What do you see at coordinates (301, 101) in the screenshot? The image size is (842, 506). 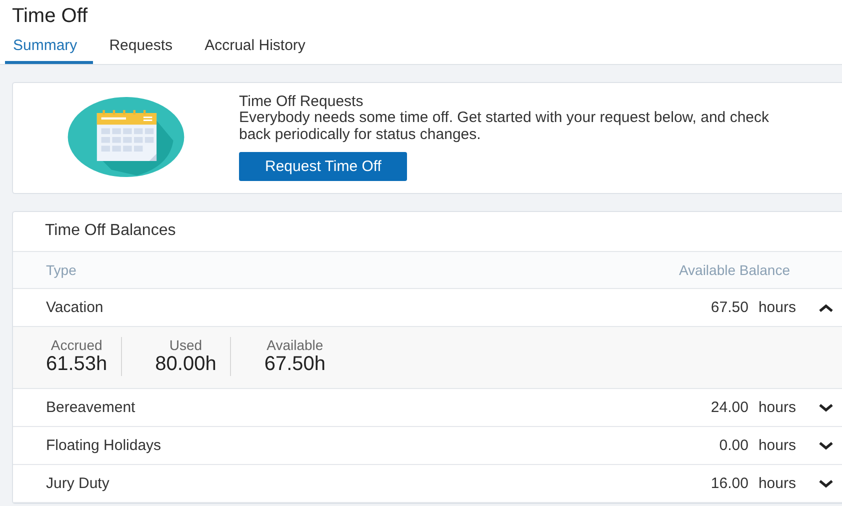 I see `card-title: Time Off Requests` at bounding box center [301, 101].